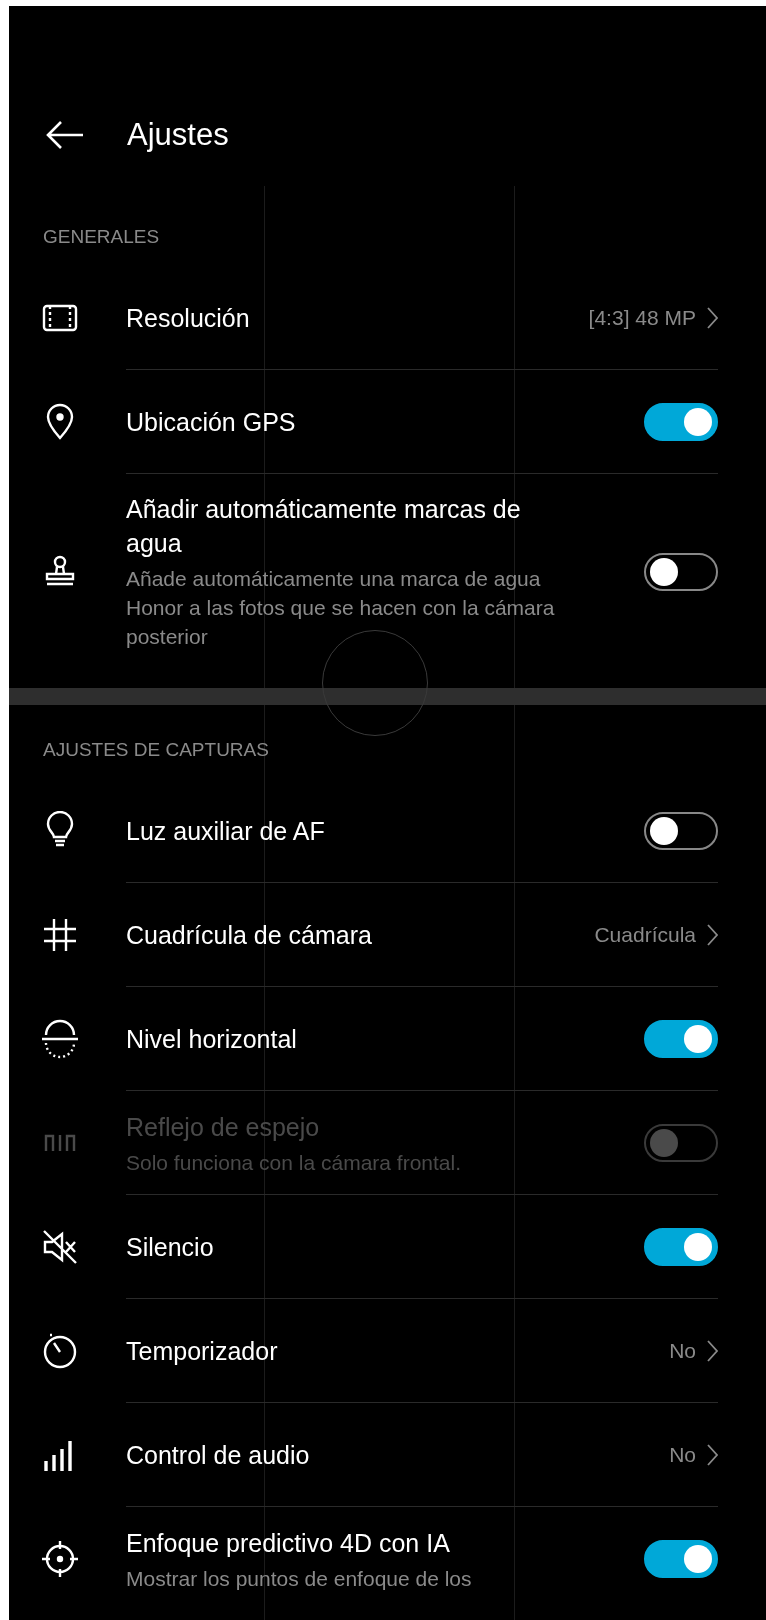  I want to click on settings-row: Silencio, so click(387, 1247).